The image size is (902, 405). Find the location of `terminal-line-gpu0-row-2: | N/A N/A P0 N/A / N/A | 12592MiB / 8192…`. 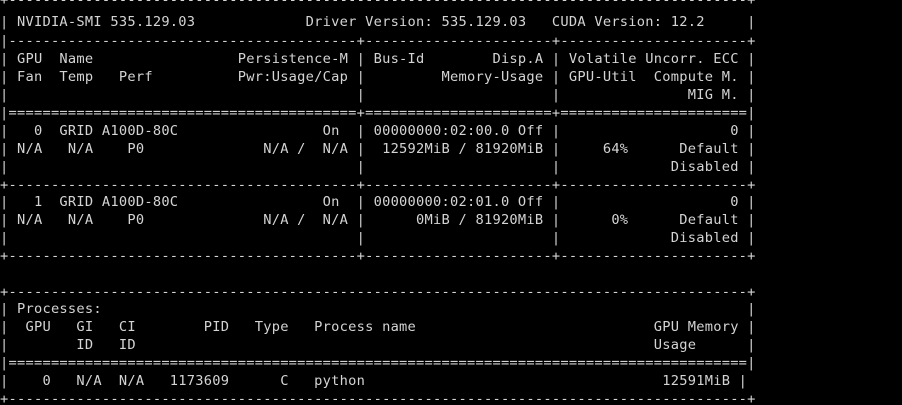

terminal-line-gpu0-row-2: | N/A N/A P0 N/A / N/A | 12592MiB / 8192… is located at coordinates (378, 149).